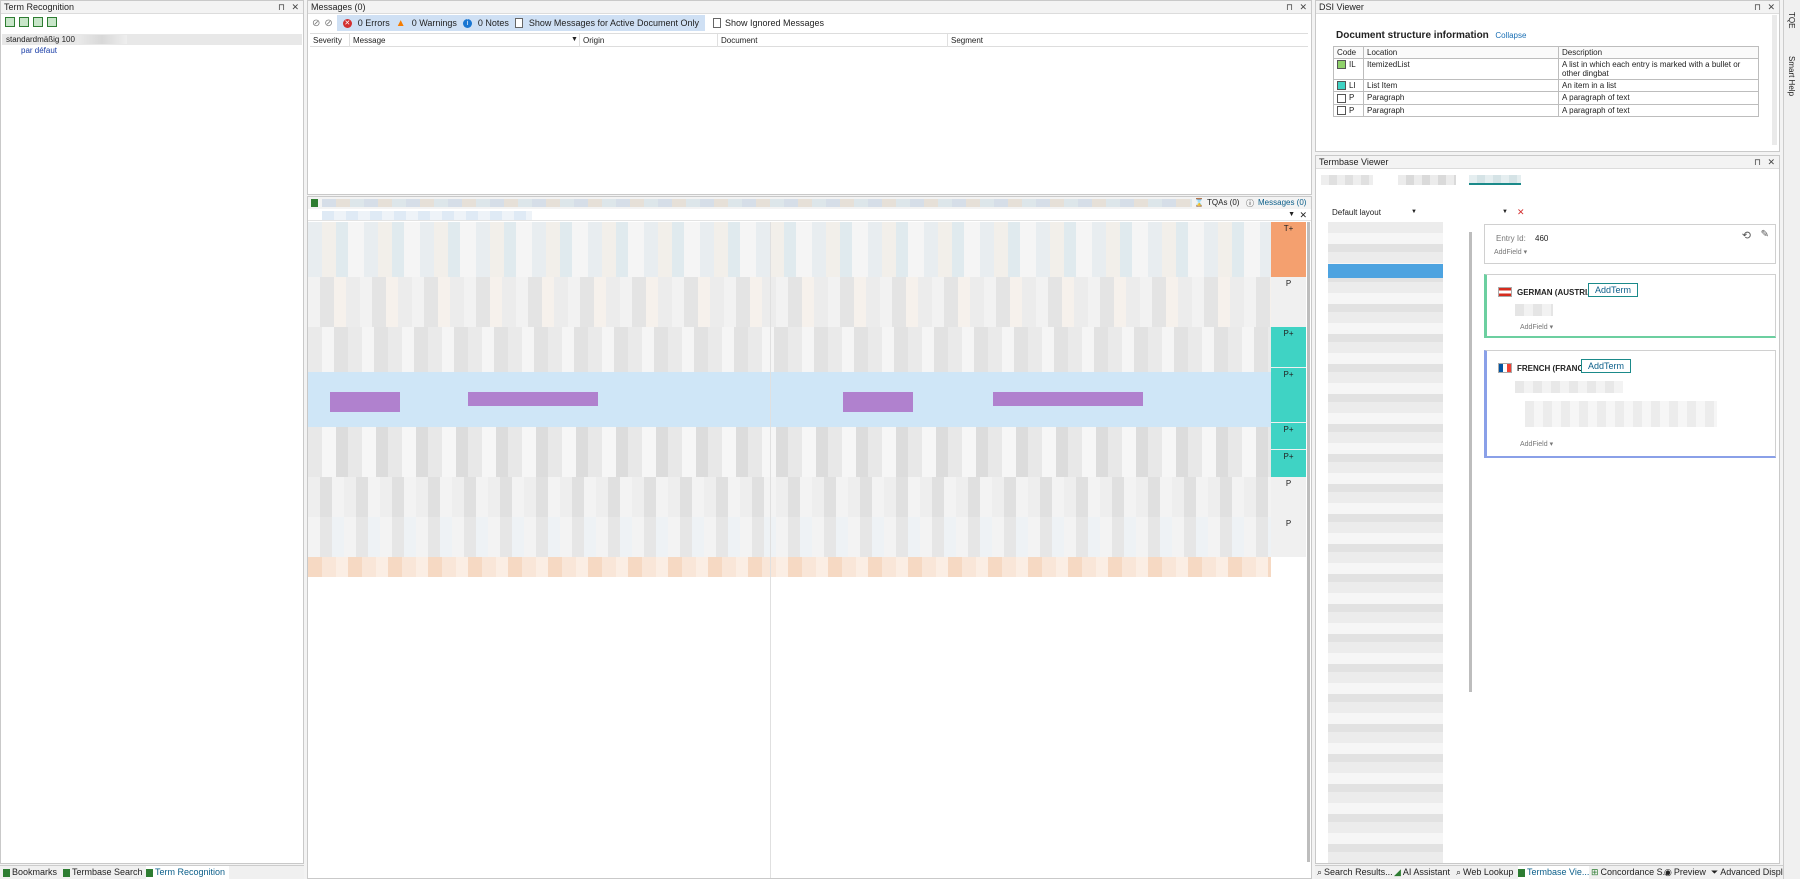 The image size is (1800, 879). What do you see at coordinates (1495, 180) in the screenshot?
I see `termbase-tab-active` at bounding box center [1495, 180].